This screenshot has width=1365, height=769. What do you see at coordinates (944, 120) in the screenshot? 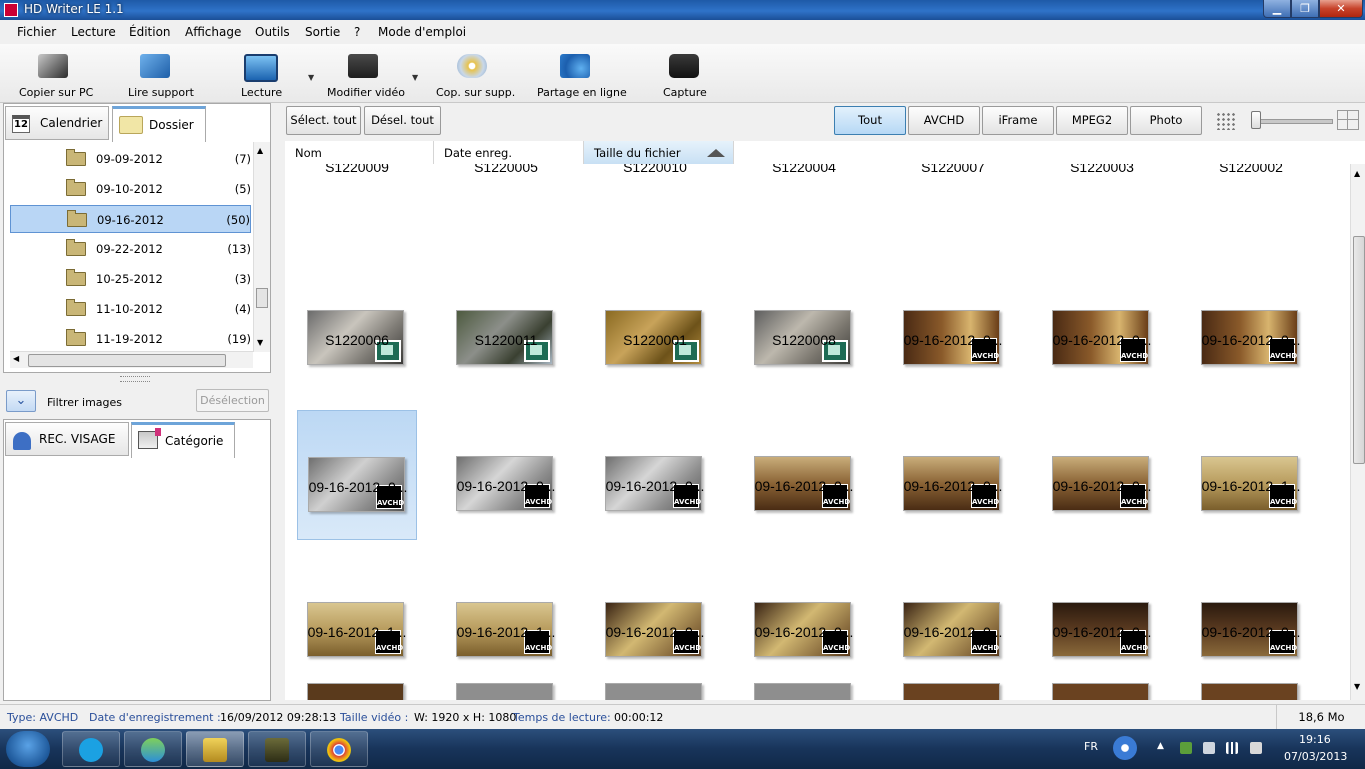
I see `filter-avchd-button: AVCHD` at bounding box center [944, 120].